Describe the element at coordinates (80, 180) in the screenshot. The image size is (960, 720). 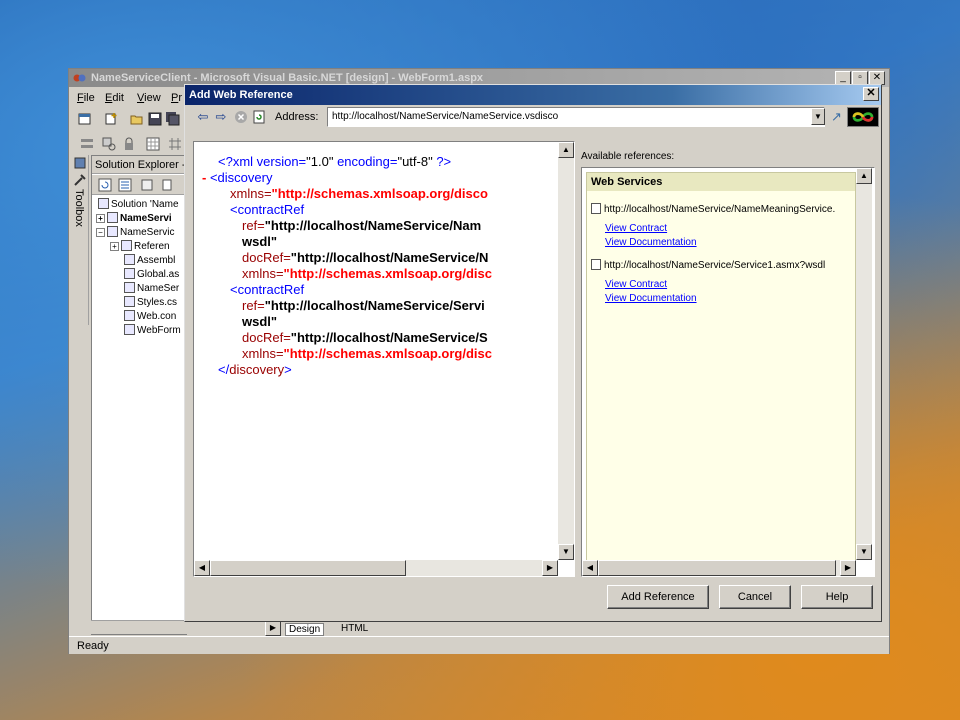
I see `toolbox-icon` at that location.